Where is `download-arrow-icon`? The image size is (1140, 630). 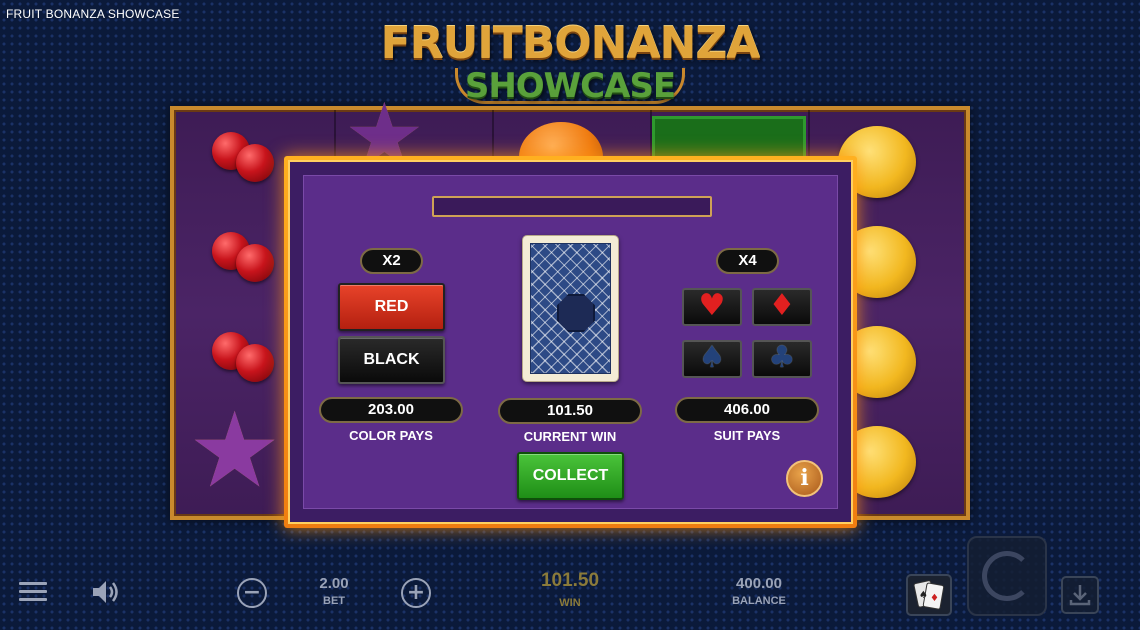
download-arrow-icon is located at coordinates (1080, 595).